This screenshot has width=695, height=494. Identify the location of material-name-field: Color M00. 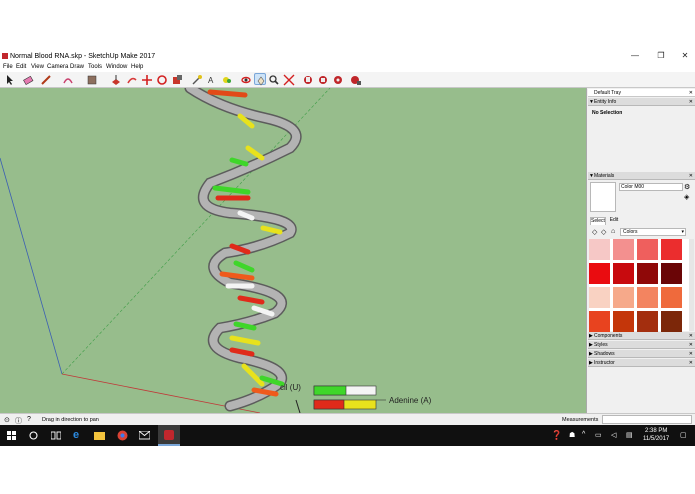
(651, 187).